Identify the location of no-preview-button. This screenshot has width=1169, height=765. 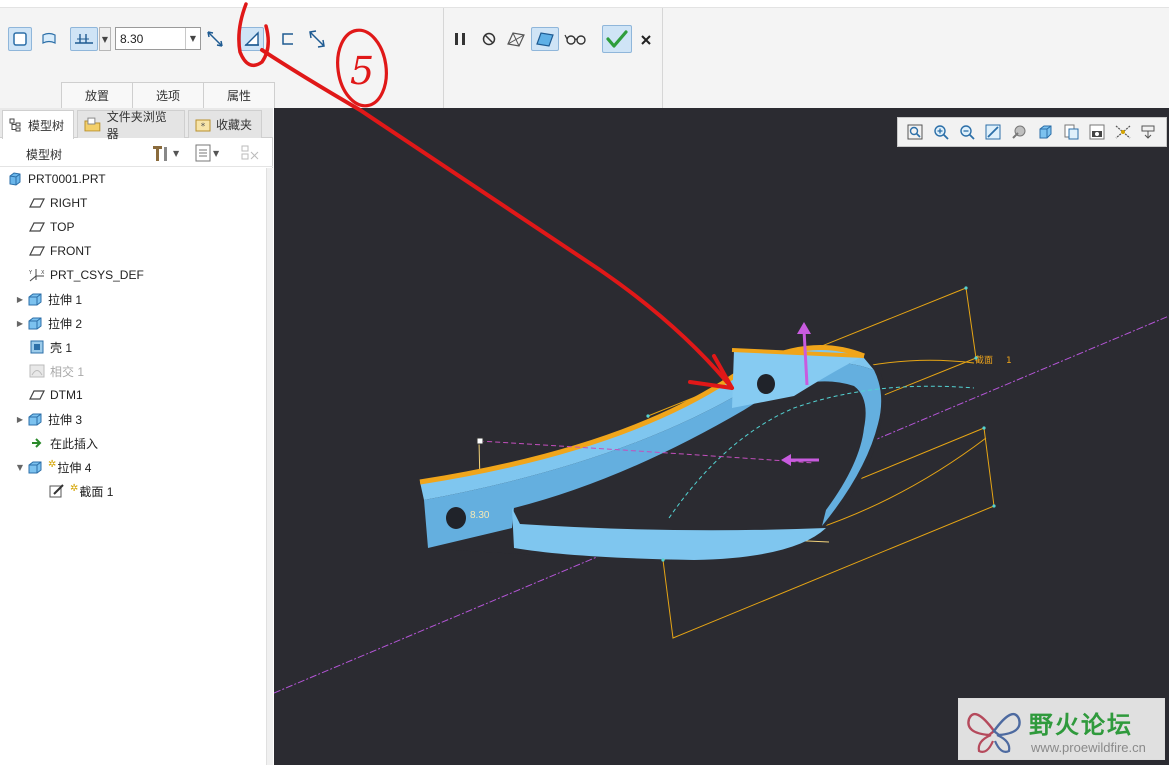
(489, 39).